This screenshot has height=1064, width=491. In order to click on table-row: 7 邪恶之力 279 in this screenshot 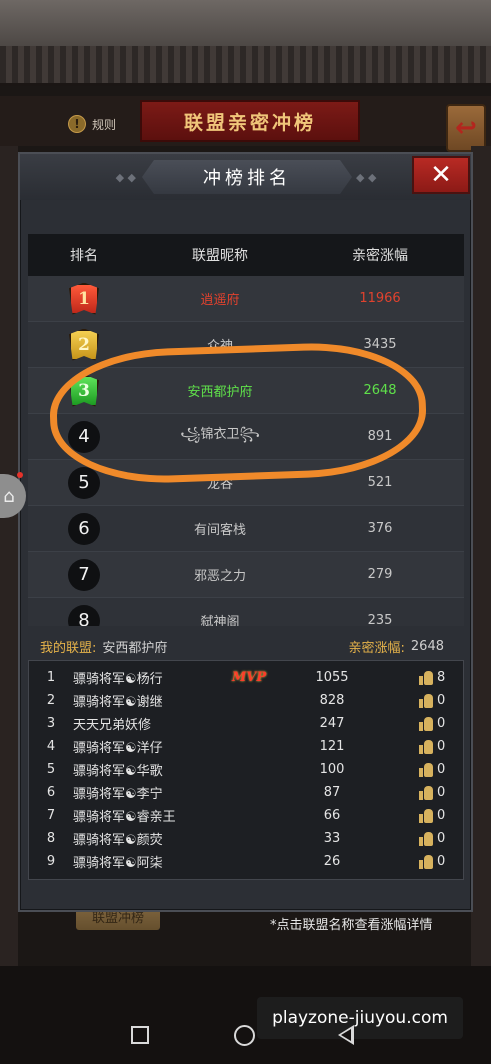, I will do `click(246, 575)`.